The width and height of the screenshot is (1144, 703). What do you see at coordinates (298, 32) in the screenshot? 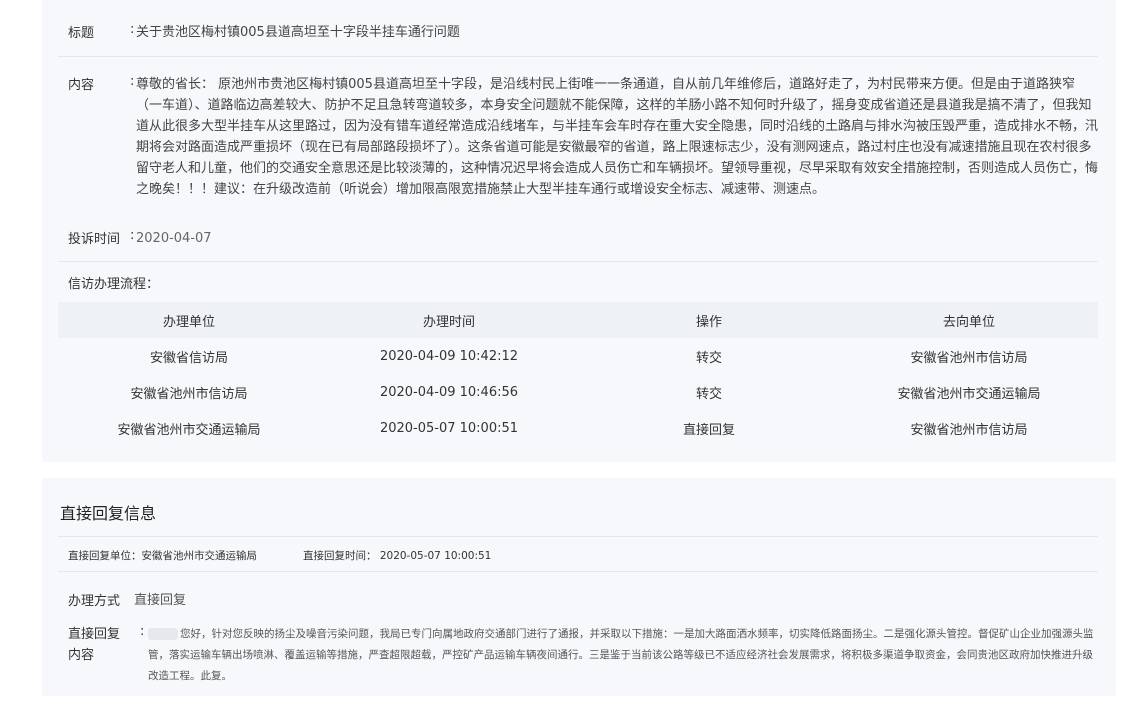
I see `title-value: 关于贵池区梅村镇005县道高坦至十字段半挂车通行问题` at bounding box center [298, 32].